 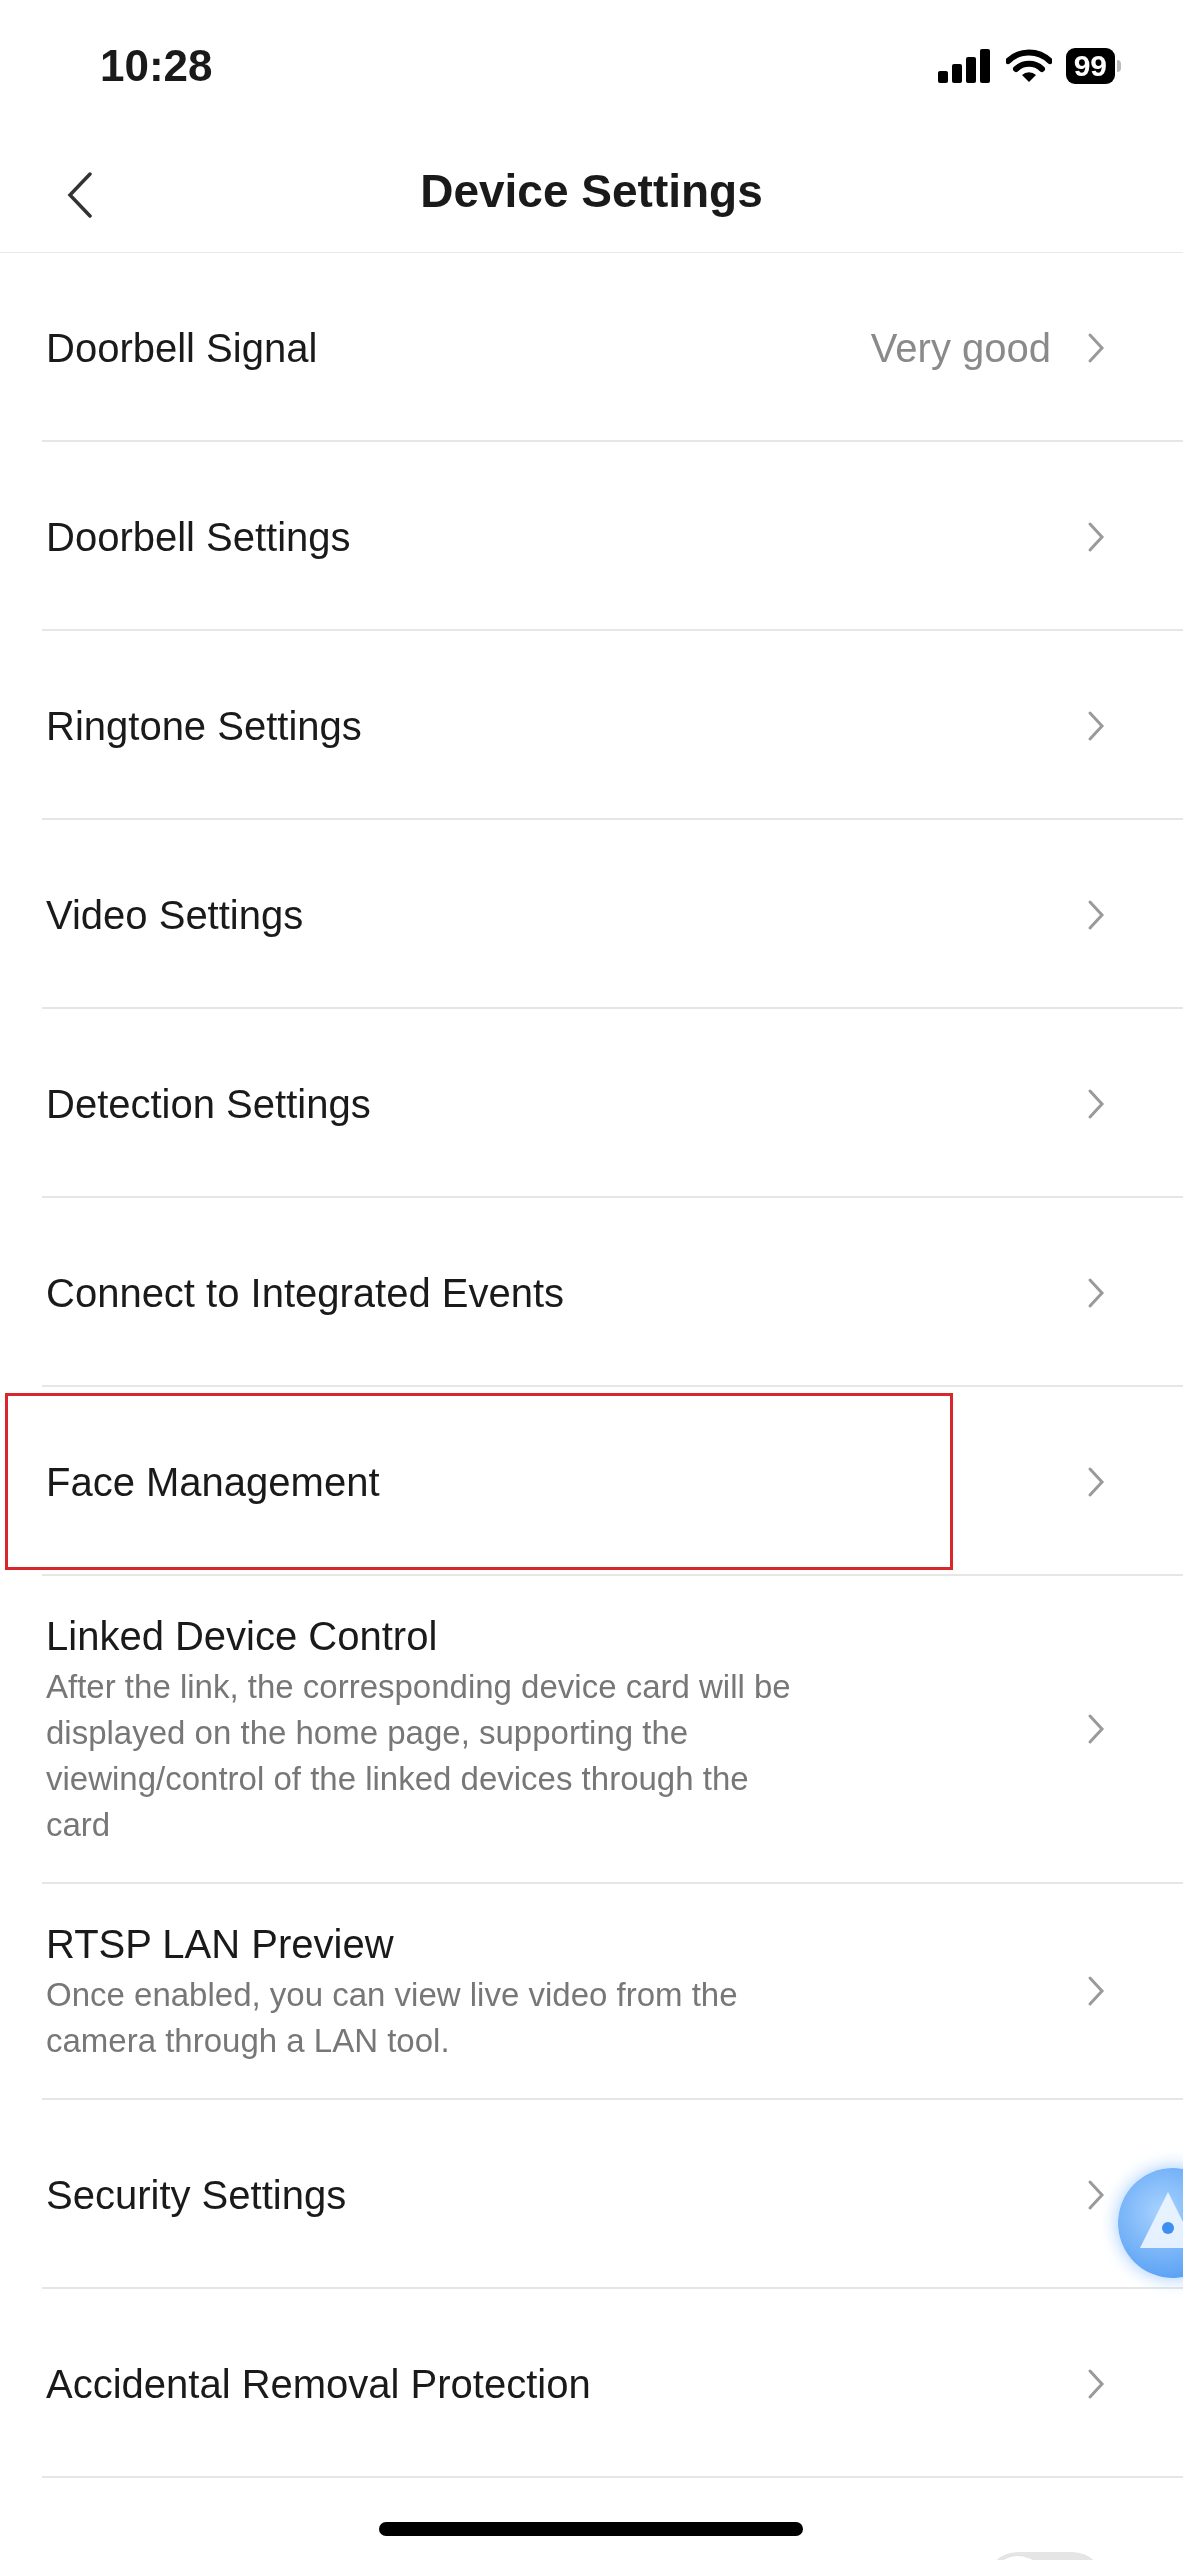 I want to click on wifi-icon, so click(x=1028, y=66).